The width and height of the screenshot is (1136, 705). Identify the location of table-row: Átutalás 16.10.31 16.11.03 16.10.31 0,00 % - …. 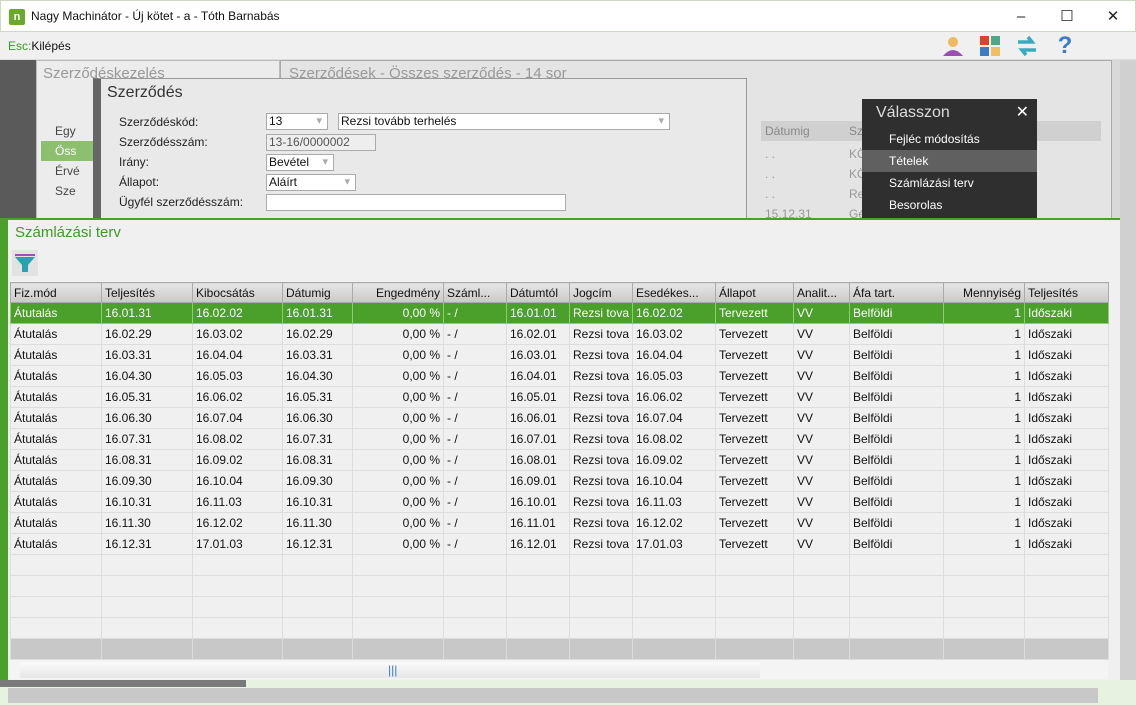
(559, 502).